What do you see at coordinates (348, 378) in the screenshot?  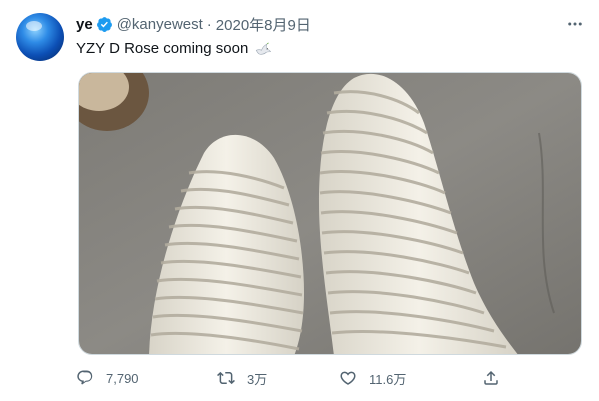 I see `heart-icon` at bounding box center [348, 378].